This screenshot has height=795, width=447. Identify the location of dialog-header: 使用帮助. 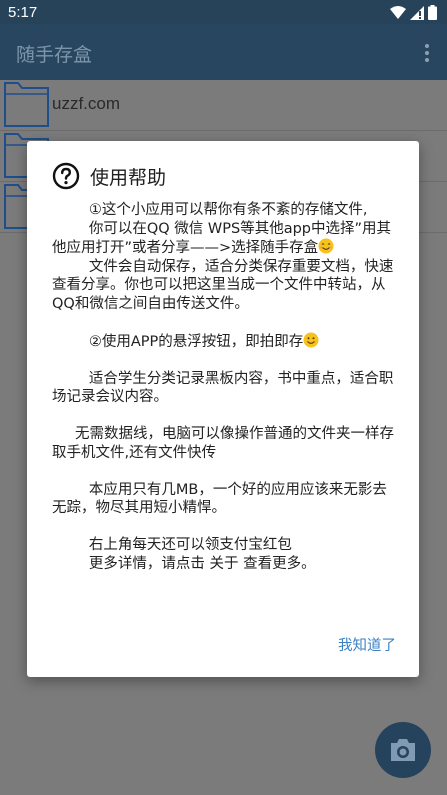
(109, 176).